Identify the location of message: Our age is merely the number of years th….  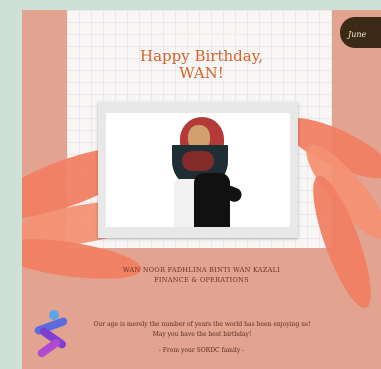
(202, 330).